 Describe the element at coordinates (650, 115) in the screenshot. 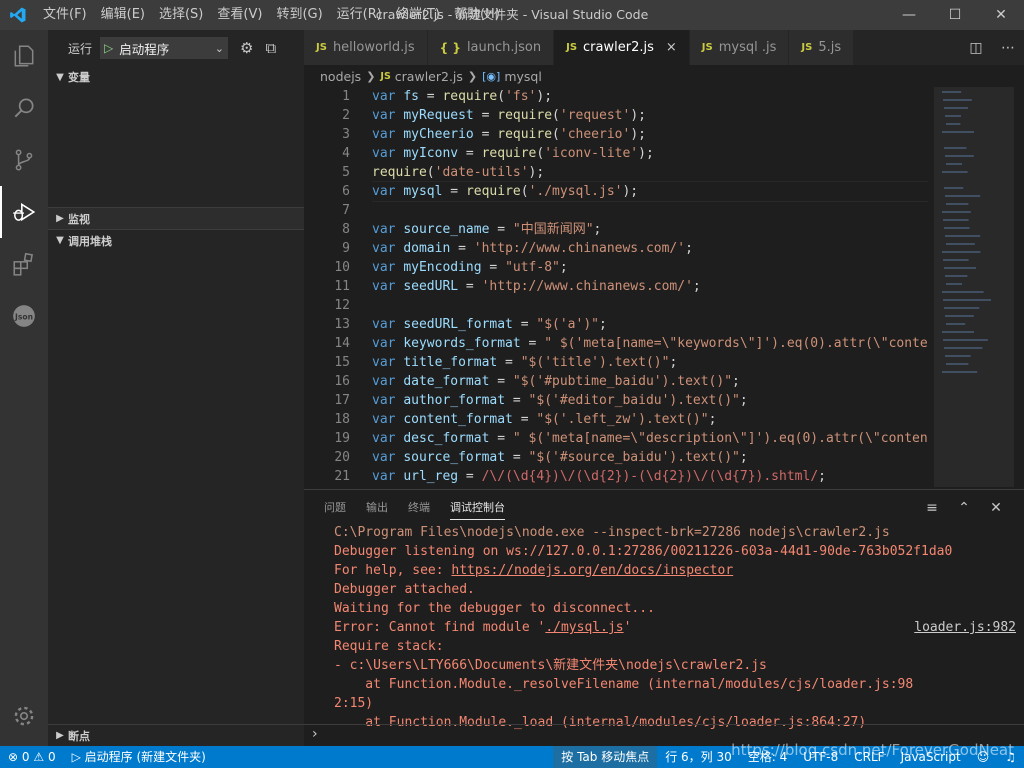

I see `code-line: var myRequest = require('request');` at that location.